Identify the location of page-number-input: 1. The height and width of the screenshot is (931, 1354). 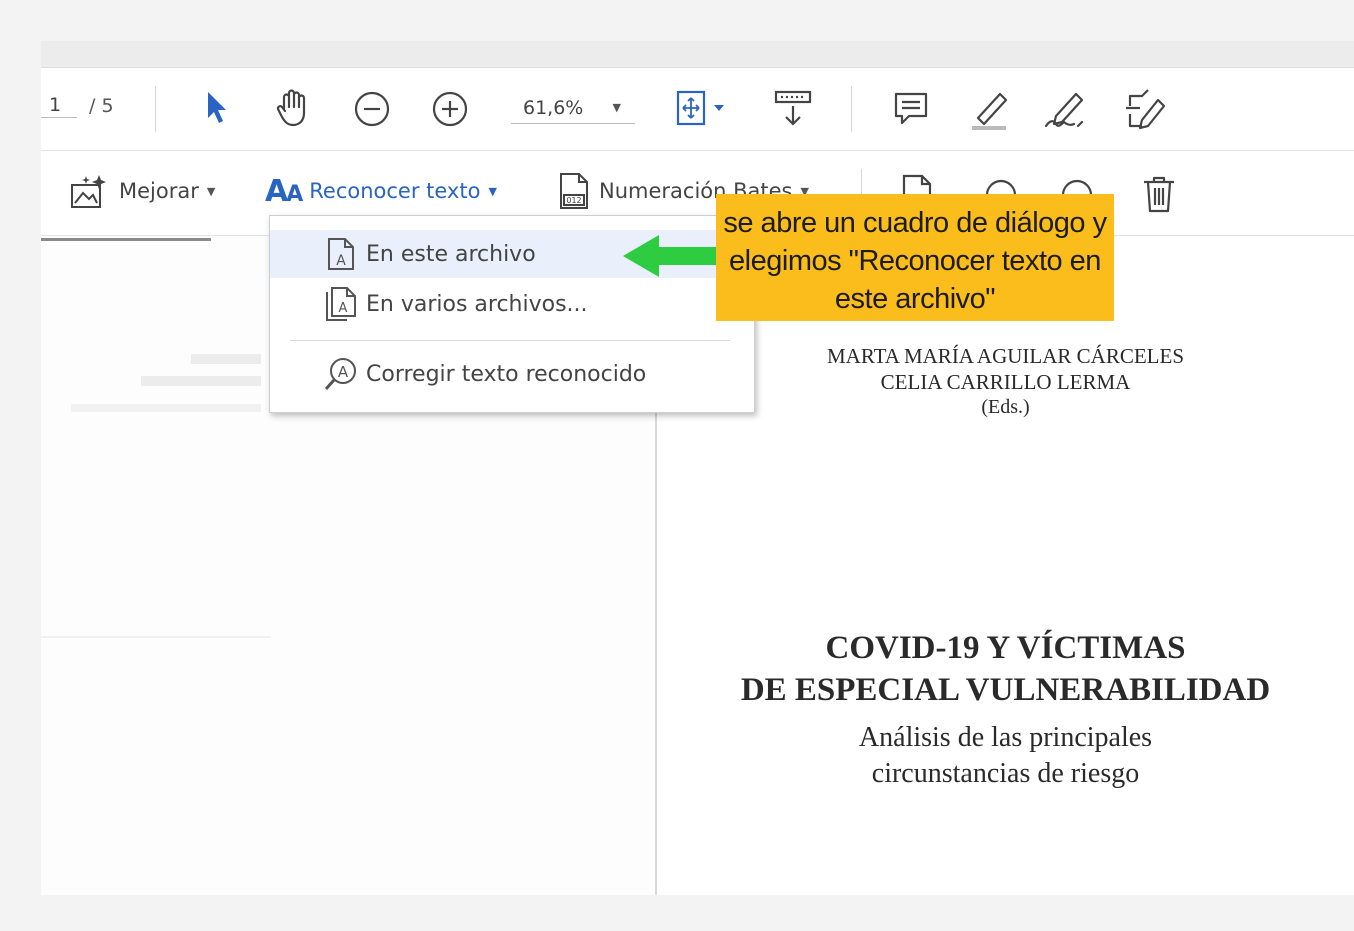
(59, 105).